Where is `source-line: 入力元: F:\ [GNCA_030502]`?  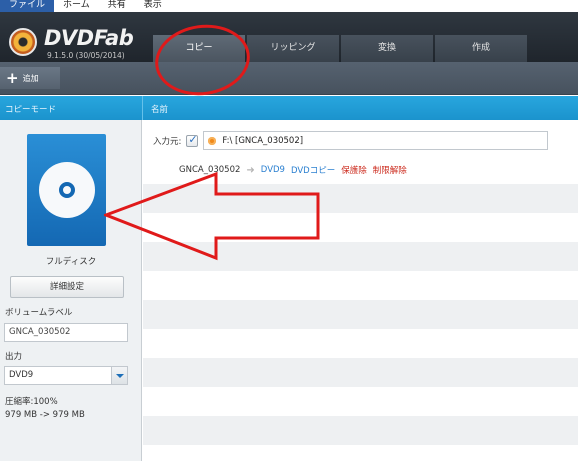
source-line: 入力元: F:\ [GNCA_030502] is located at coordinates (351, 140).